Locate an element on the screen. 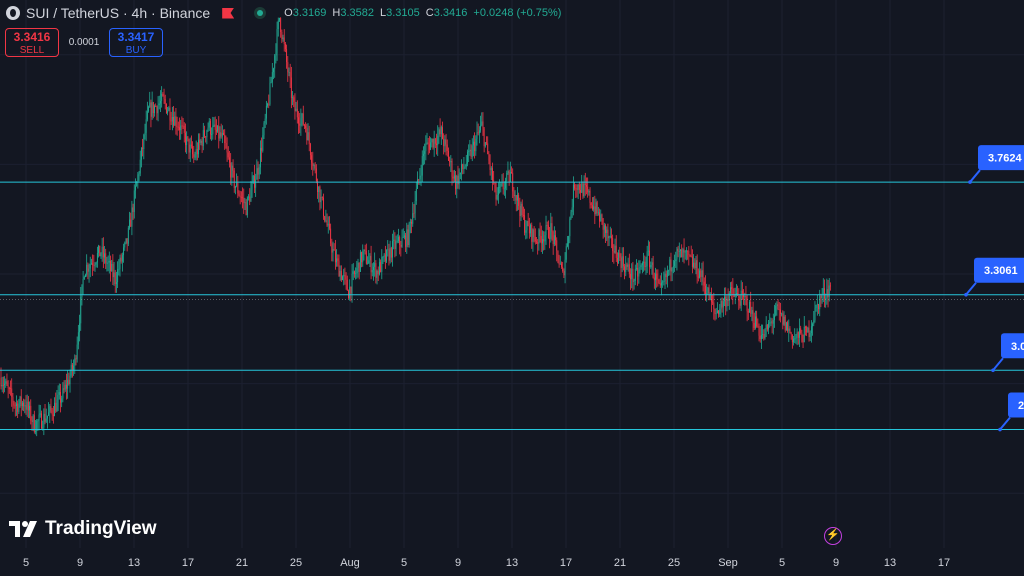 The image size is (1024, 576). flag-icon is located at coordinates (228, 13).